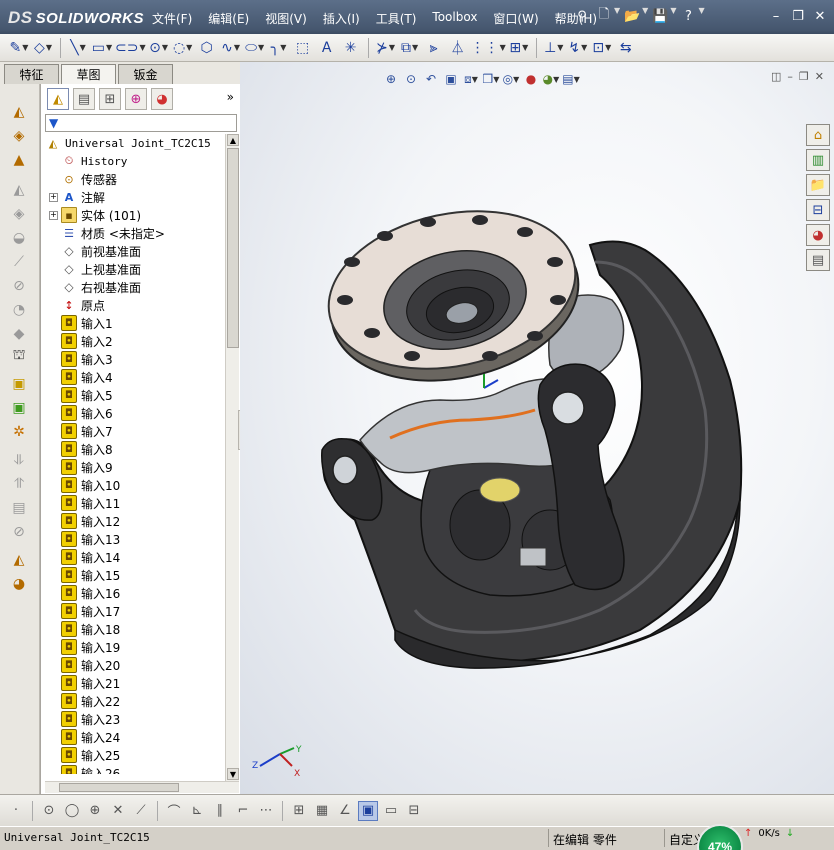 This screenshot has width=834, height=850. Describe the element at coordinates (197, 811) in the screenshot. I see `perpendicular-snap-icon: ⊾` at that location.